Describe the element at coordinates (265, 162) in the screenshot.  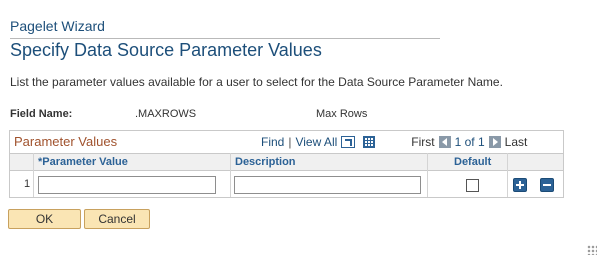
I see `column-header-description: Description` at that location.